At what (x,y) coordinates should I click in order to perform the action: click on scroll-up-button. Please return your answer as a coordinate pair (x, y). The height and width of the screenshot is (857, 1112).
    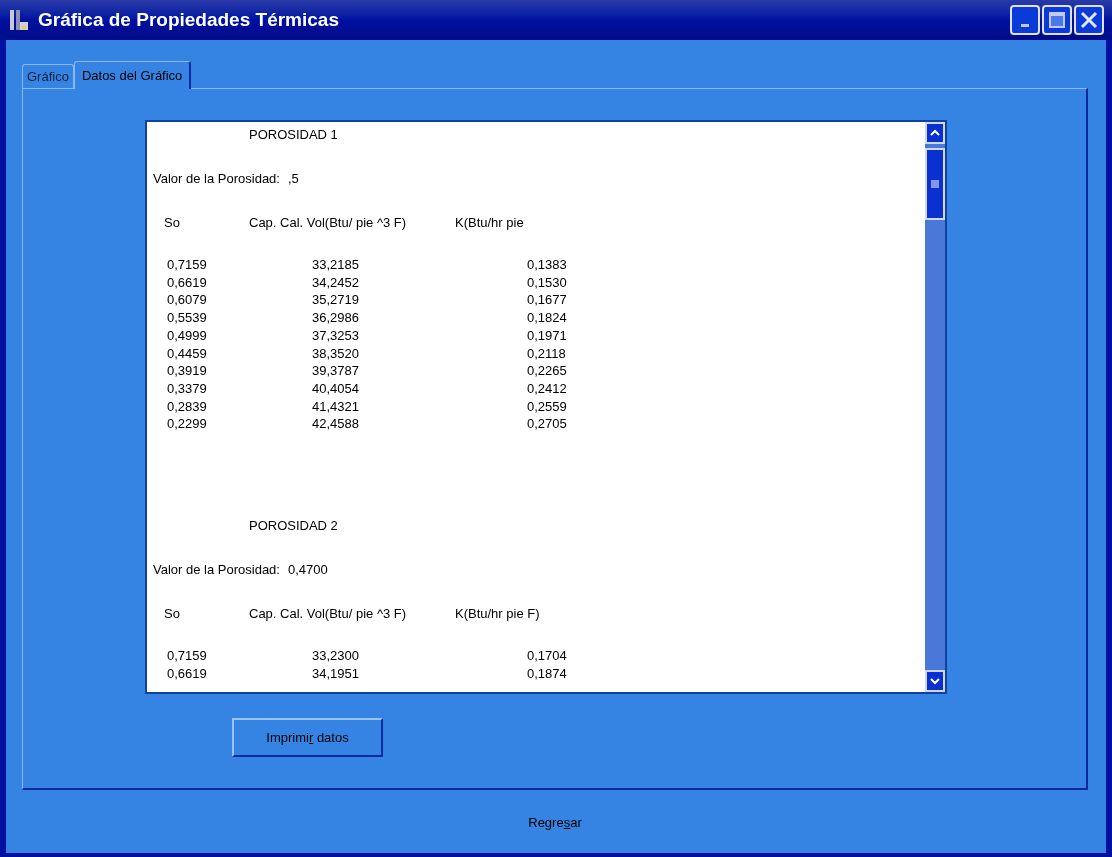
    Looking at the image, I should click on (935, 133).